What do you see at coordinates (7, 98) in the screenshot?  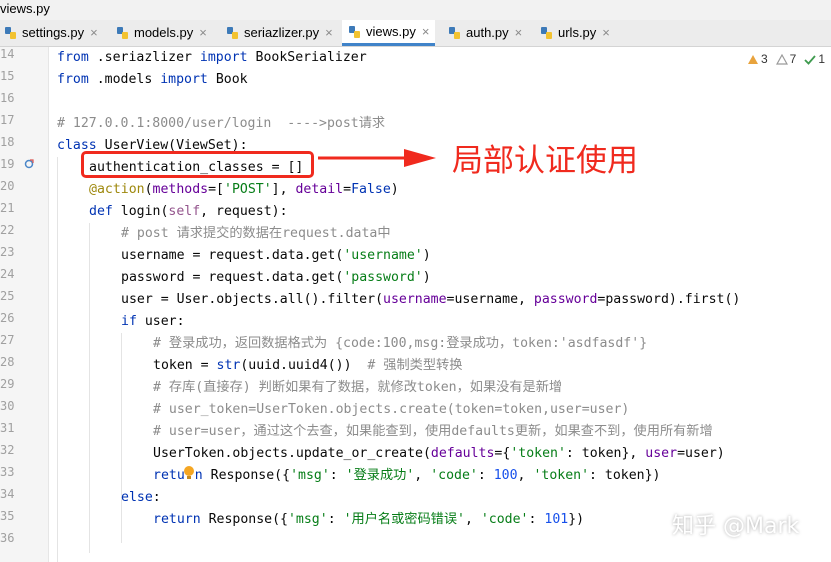 I see `line-number: 16` at bounding box center [7, 98].